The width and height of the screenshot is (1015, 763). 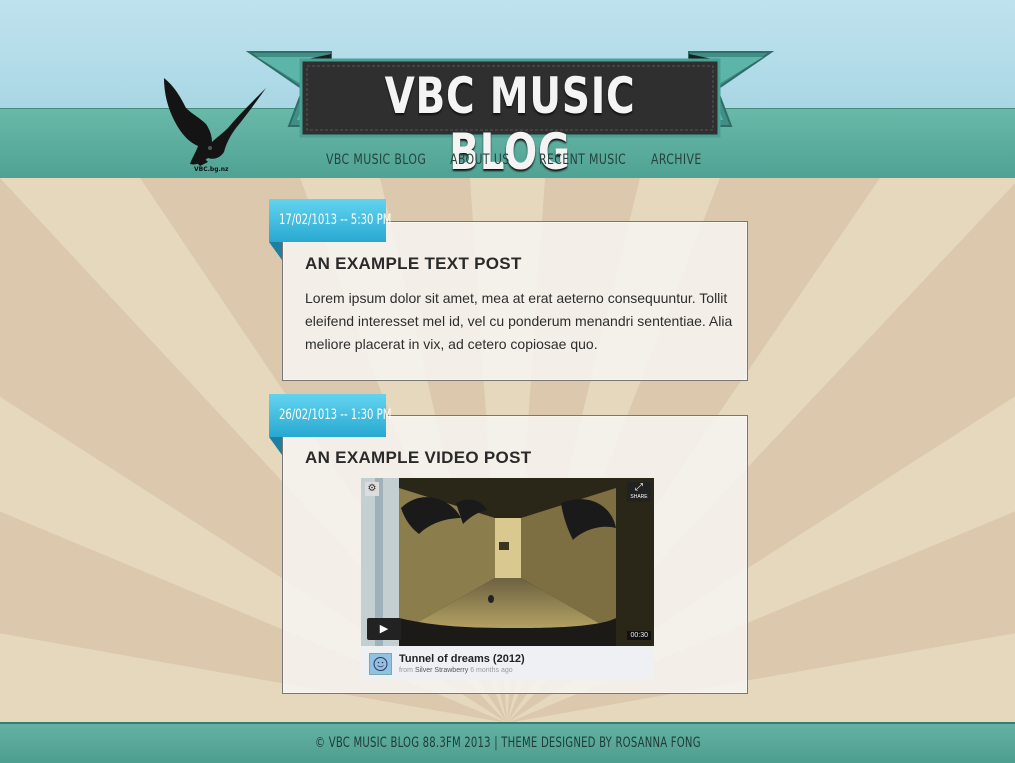 I want to click on video-title: Tunnel of dreams (2012), so click(x=462, y=659).